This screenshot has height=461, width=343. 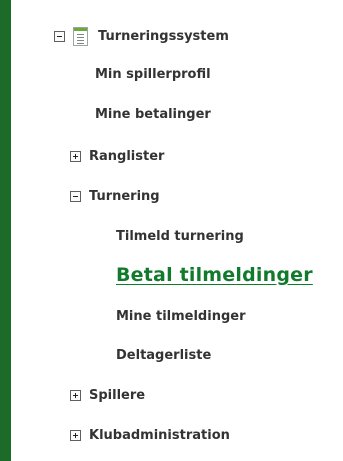 I want to click on tree-node-turnering: Turnering, so click(x=115, y=196).